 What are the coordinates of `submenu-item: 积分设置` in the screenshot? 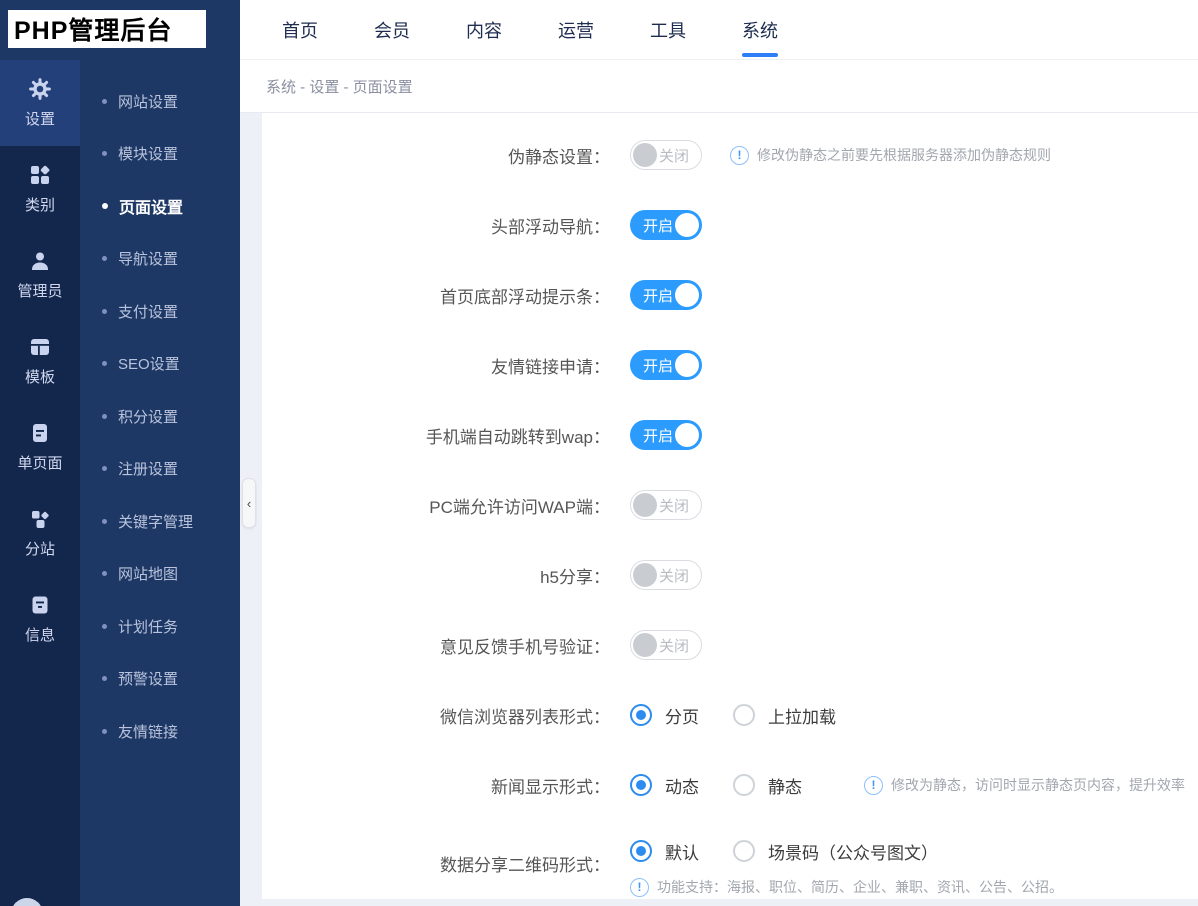 It's located at (160, 416).